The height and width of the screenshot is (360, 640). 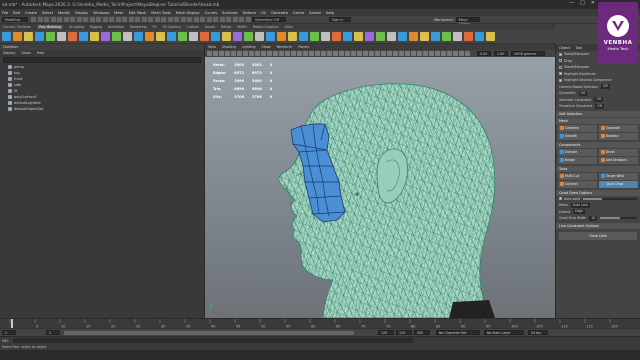 I want to click on bevel-button: Bevel, so click(x=618, y=152).